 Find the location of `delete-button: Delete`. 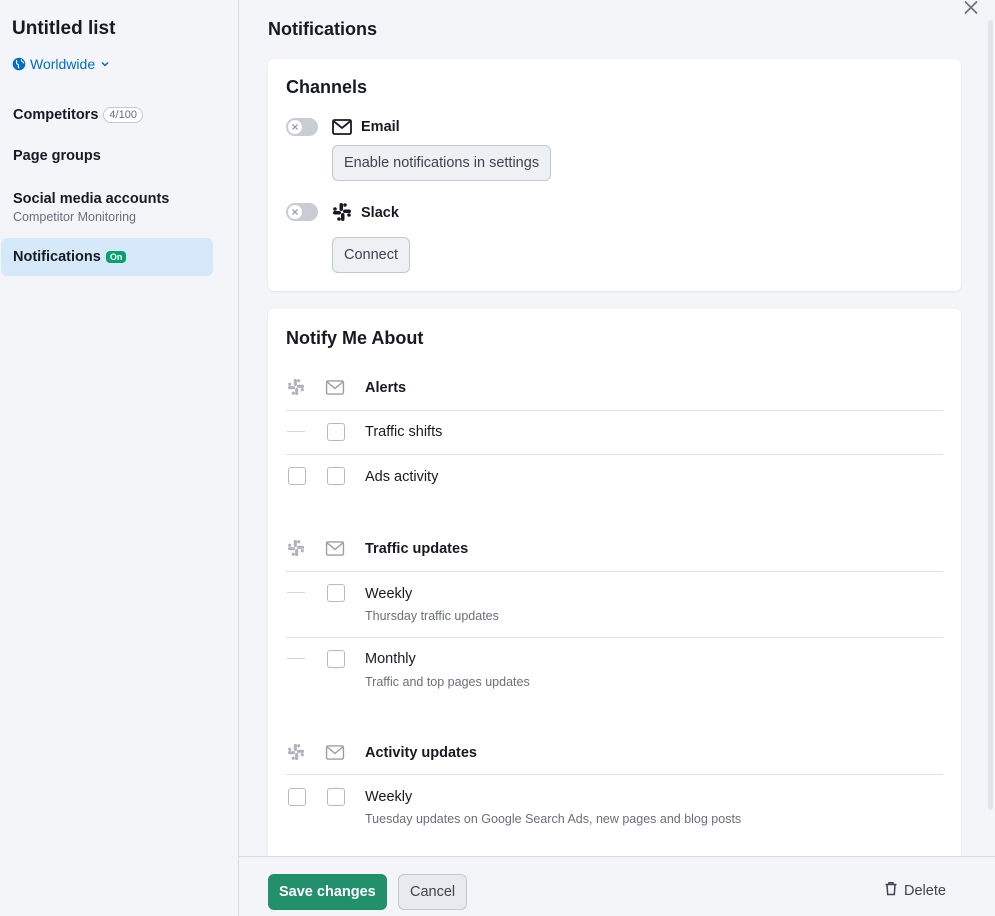

delete-button: Delete is located at coordinates (915, 890).